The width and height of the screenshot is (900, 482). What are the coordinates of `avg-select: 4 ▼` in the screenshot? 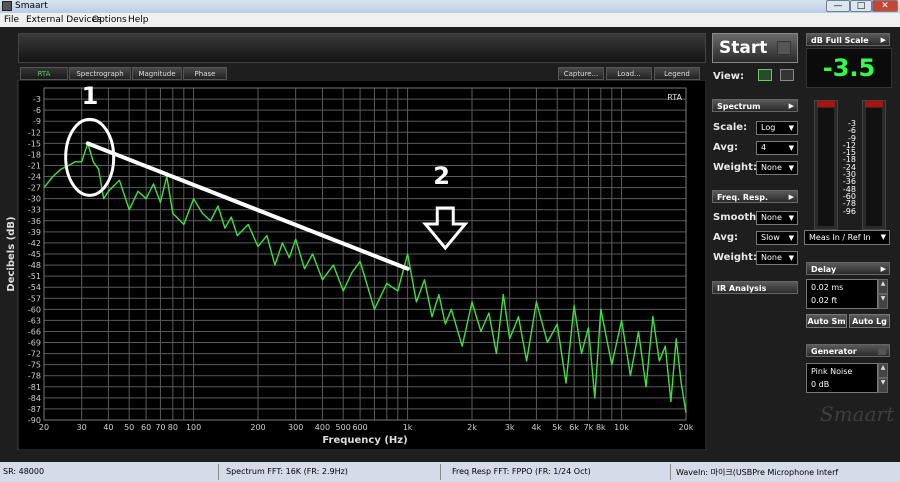 It's located at (777, 148).